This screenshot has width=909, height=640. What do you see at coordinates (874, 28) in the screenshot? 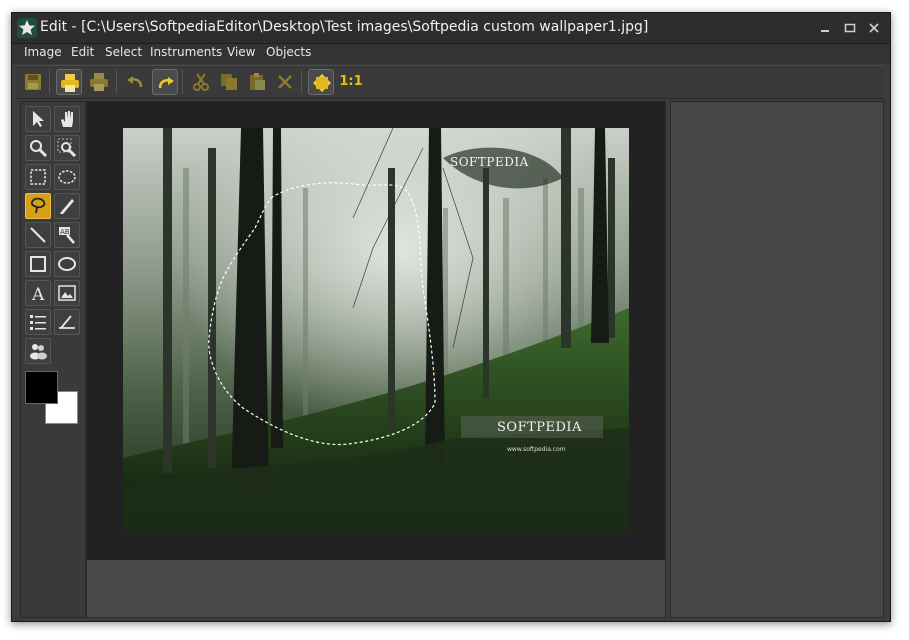
I see `close-button` at bounding box center [874, 28].